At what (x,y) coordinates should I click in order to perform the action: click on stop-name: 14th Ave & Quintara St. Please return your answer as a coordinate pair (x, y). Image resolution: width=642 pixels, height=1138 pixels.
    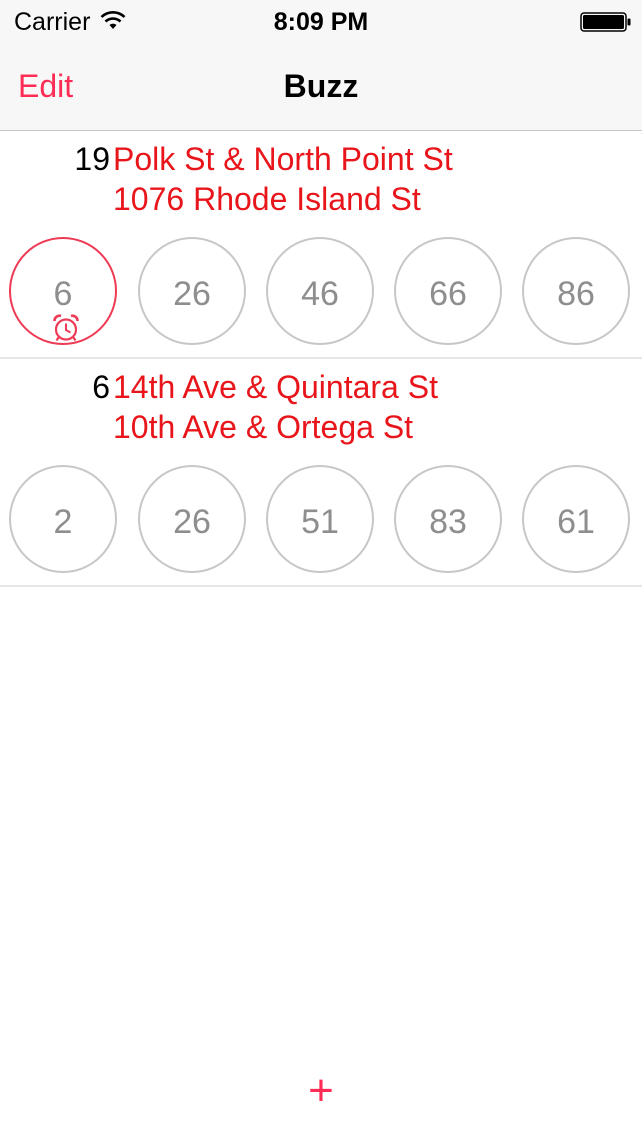
    Looking at the image, I should click on (275, 387).